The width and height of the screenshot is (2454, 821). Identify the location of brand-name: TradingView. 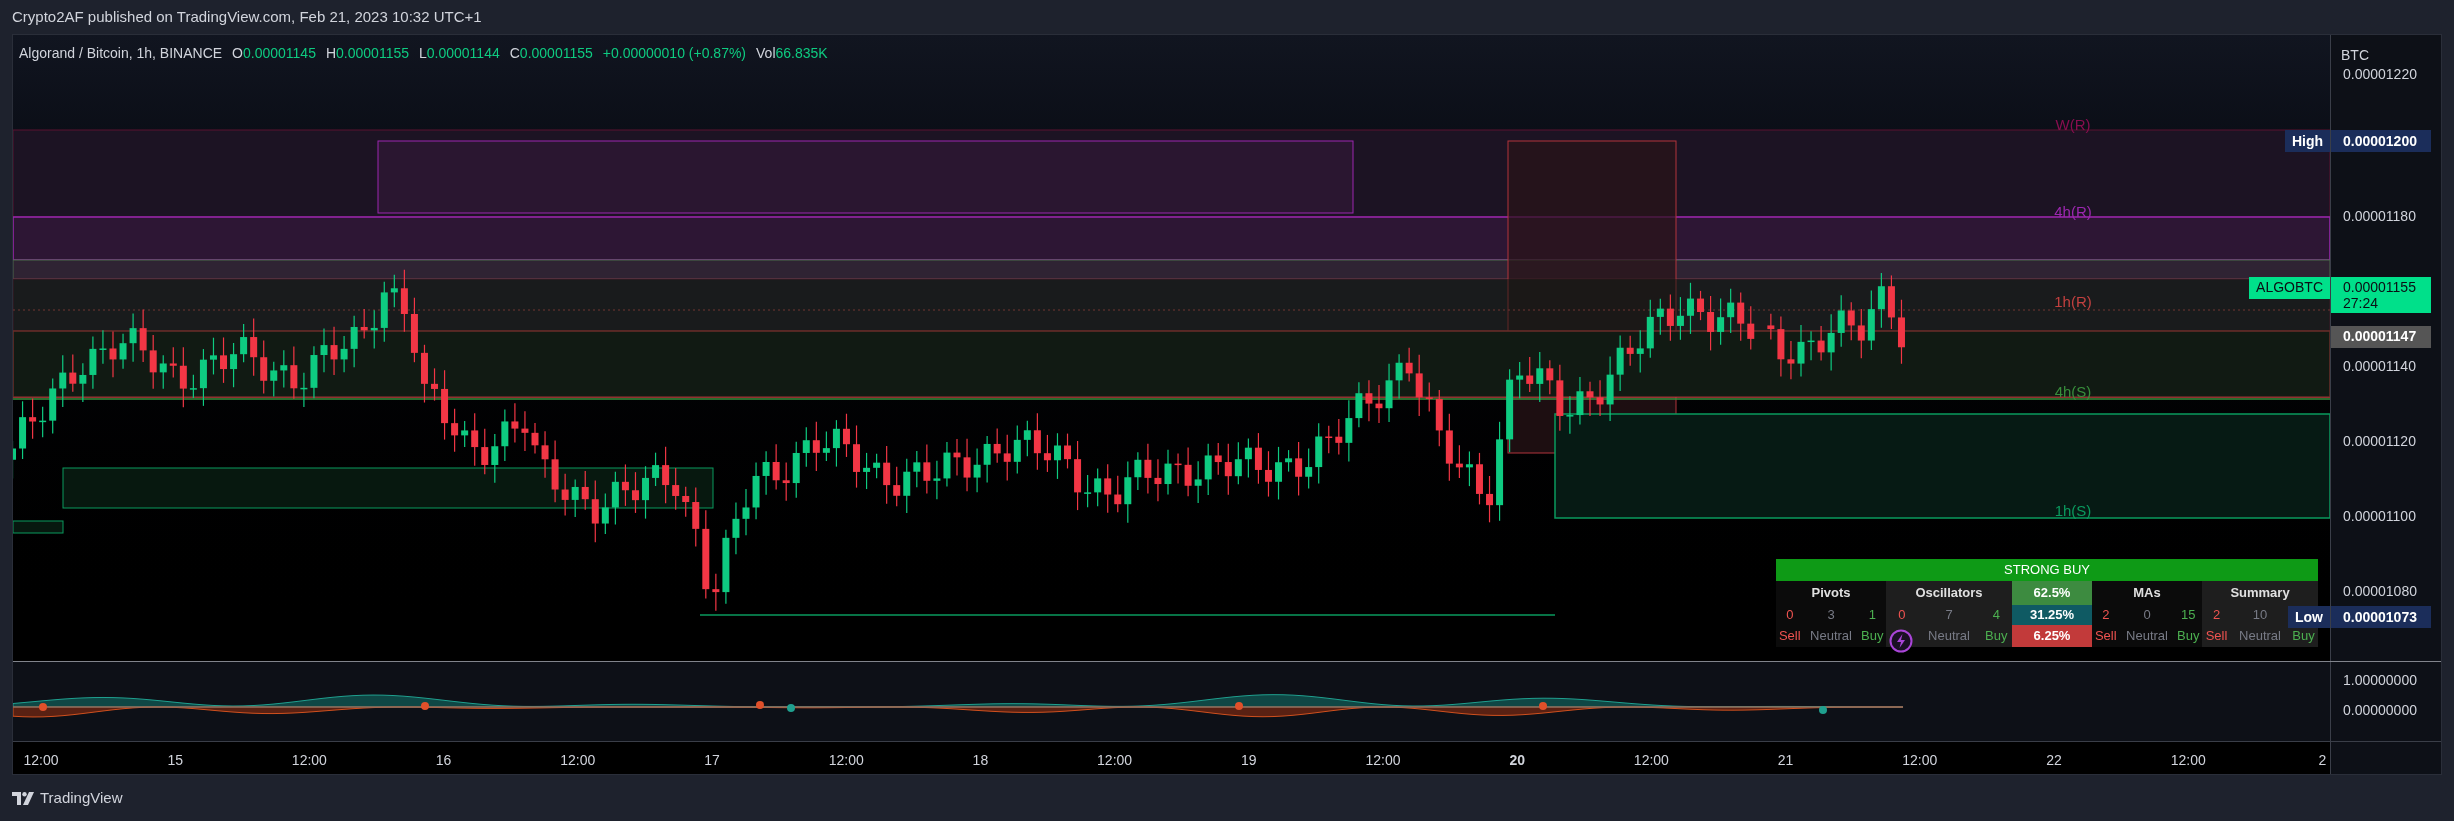
(81, 797).